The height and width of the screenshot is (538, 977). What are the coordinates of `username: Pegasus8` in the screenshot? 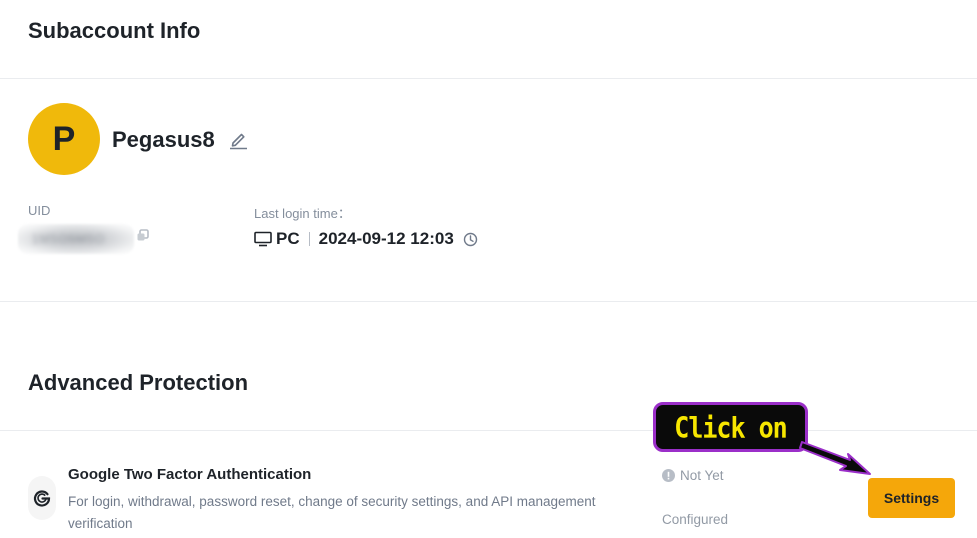 It's located at (163, 139).